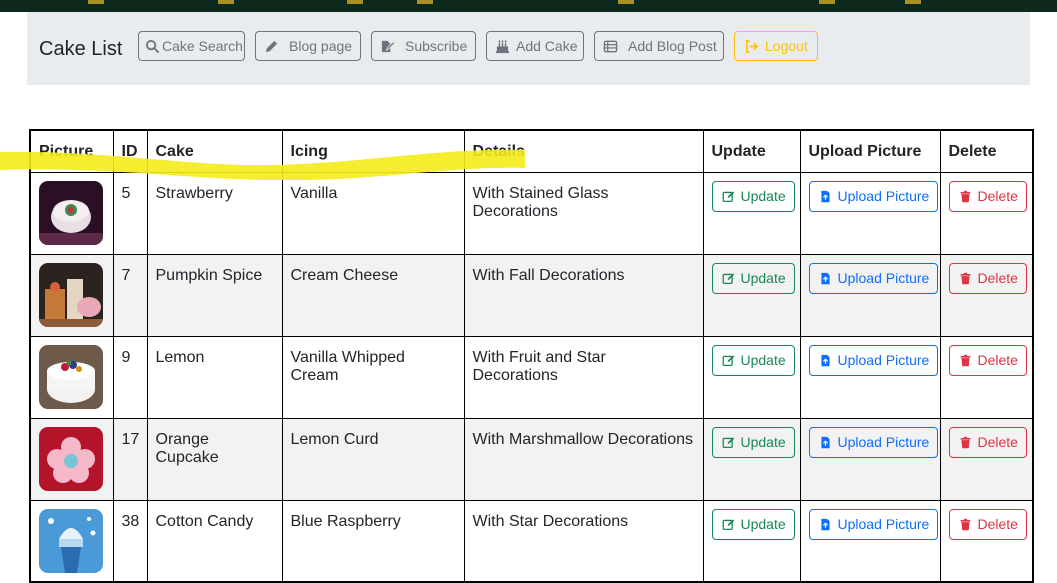 This screenshot has width=1057, height=583. Describe the element at coordinates (130, 295) in the screenshot. I see `cake-id: 7` at that location.